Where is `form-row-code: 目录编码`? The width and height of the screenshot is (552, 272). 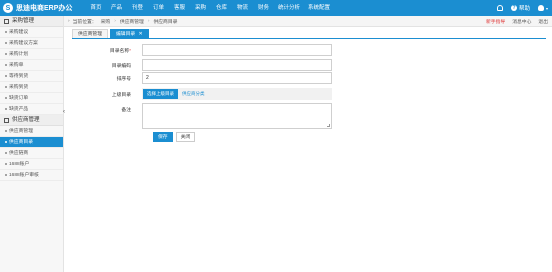 form-row-code: 目录编码 is located at coordinates (214, 65).